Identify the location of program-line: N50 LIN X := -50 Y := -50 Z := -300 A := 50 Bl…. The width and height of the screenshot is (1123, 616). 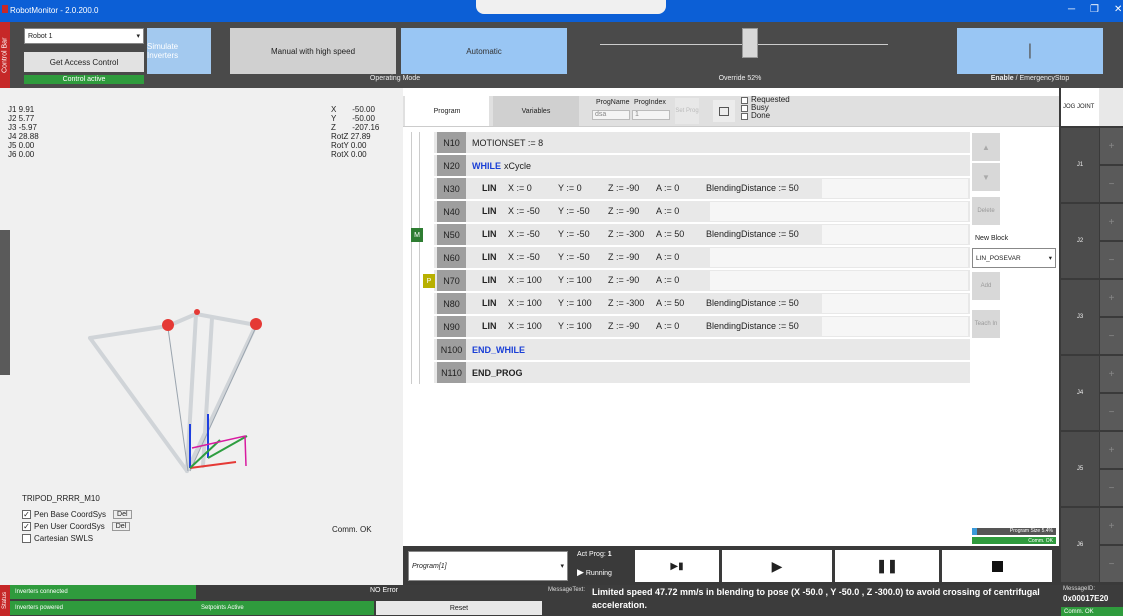
(702, 234).